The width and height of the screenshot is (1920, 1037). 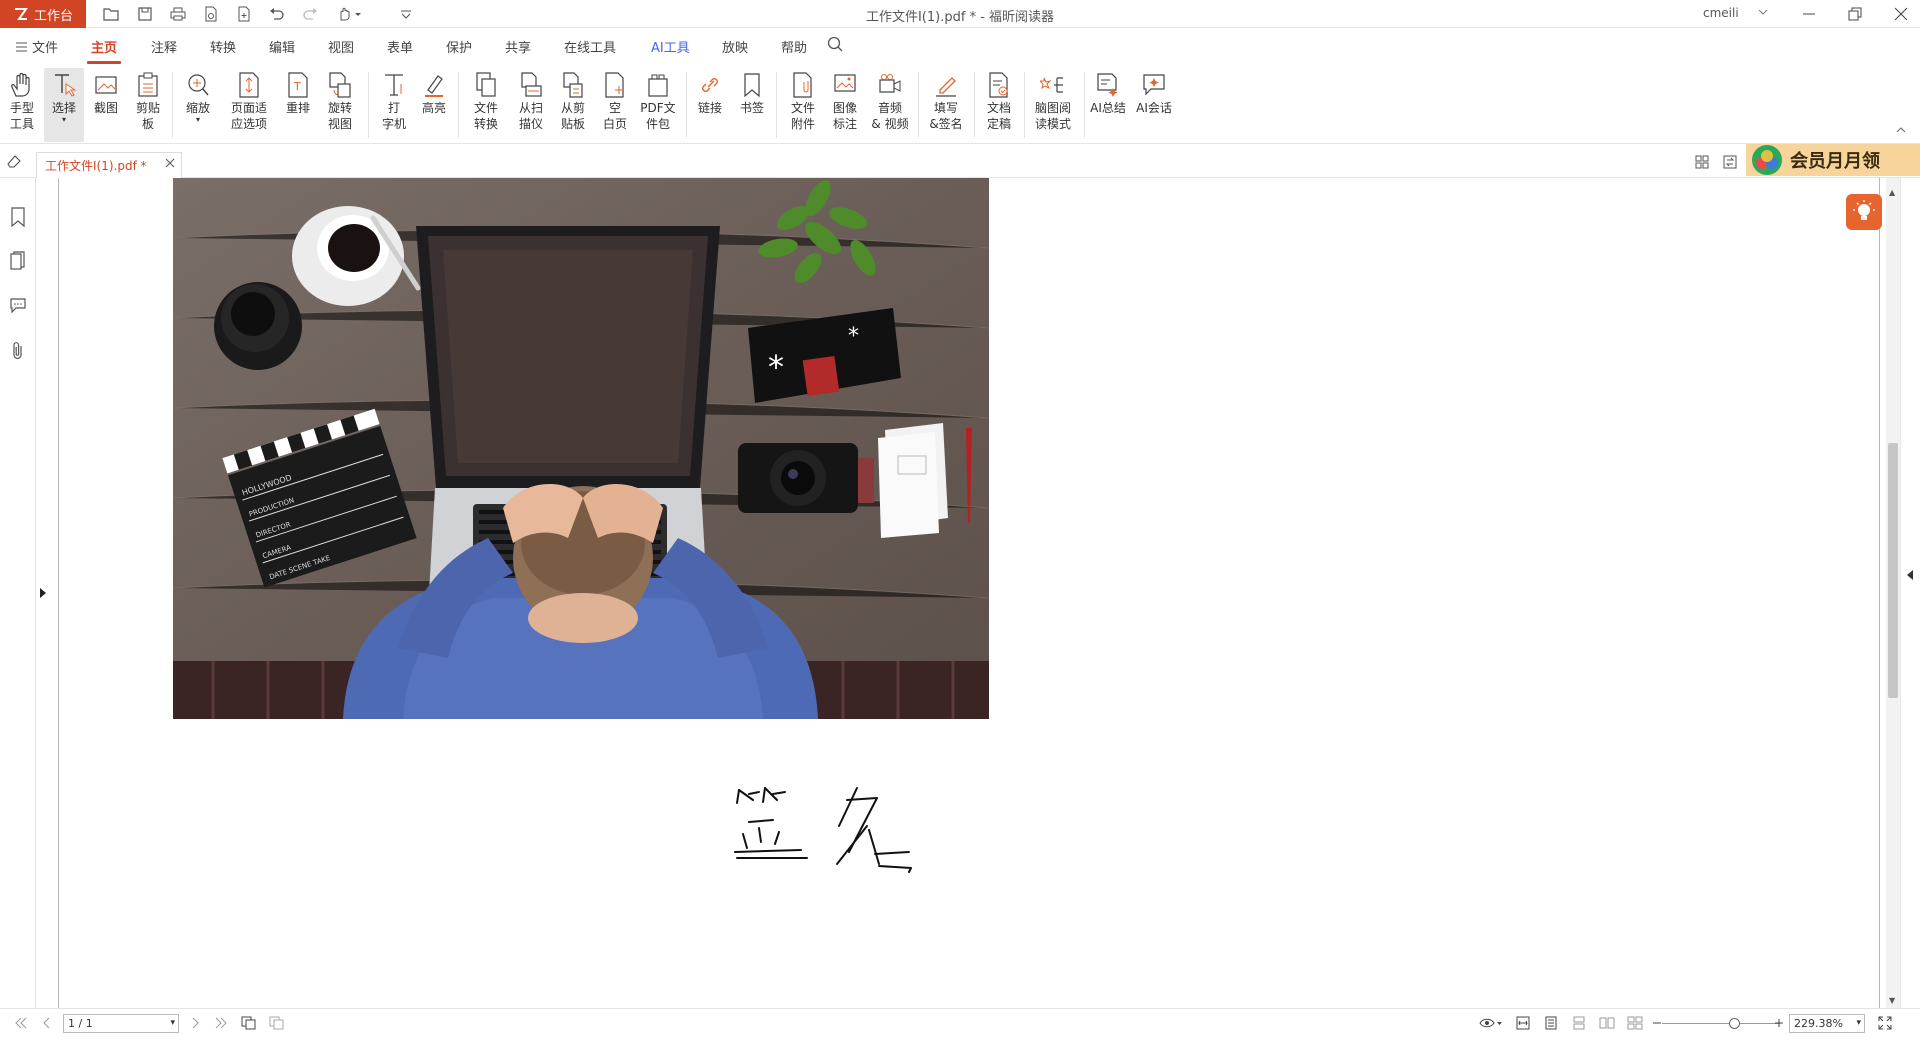 I want to click on user-name: cmeili, so click(x=1721, y=13).